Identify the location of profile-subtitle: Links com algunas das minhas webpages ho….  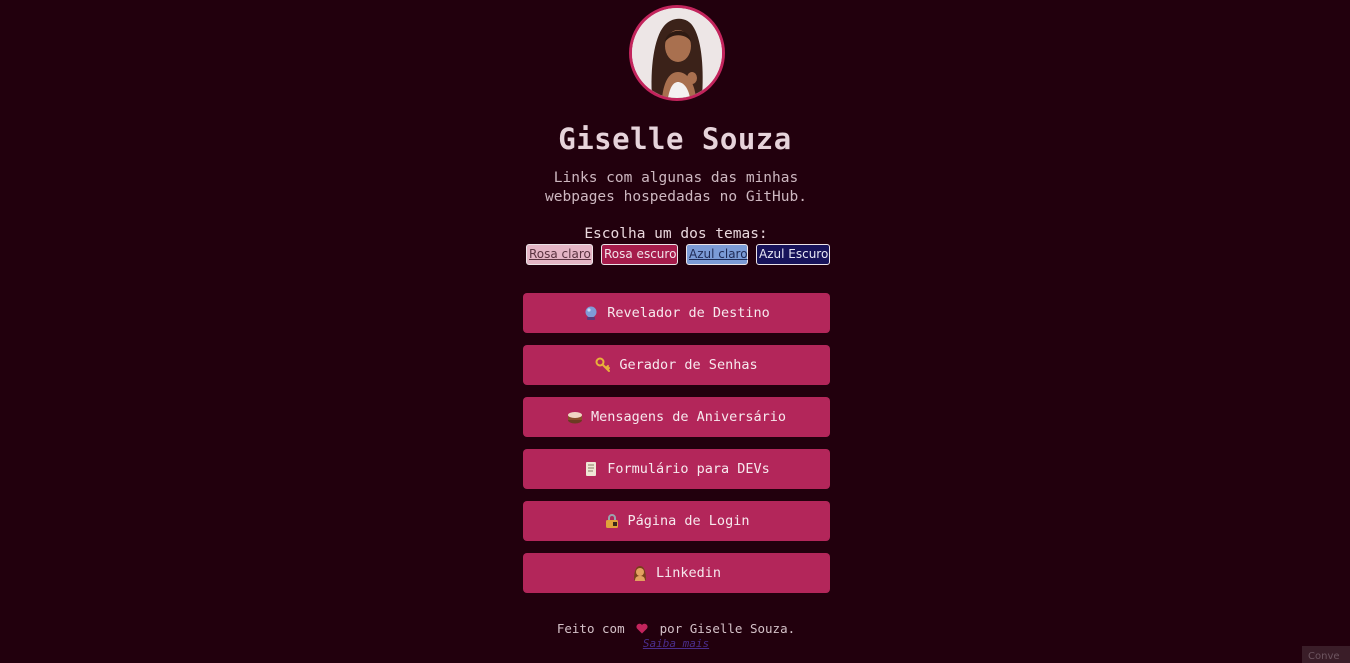
(676, 187).